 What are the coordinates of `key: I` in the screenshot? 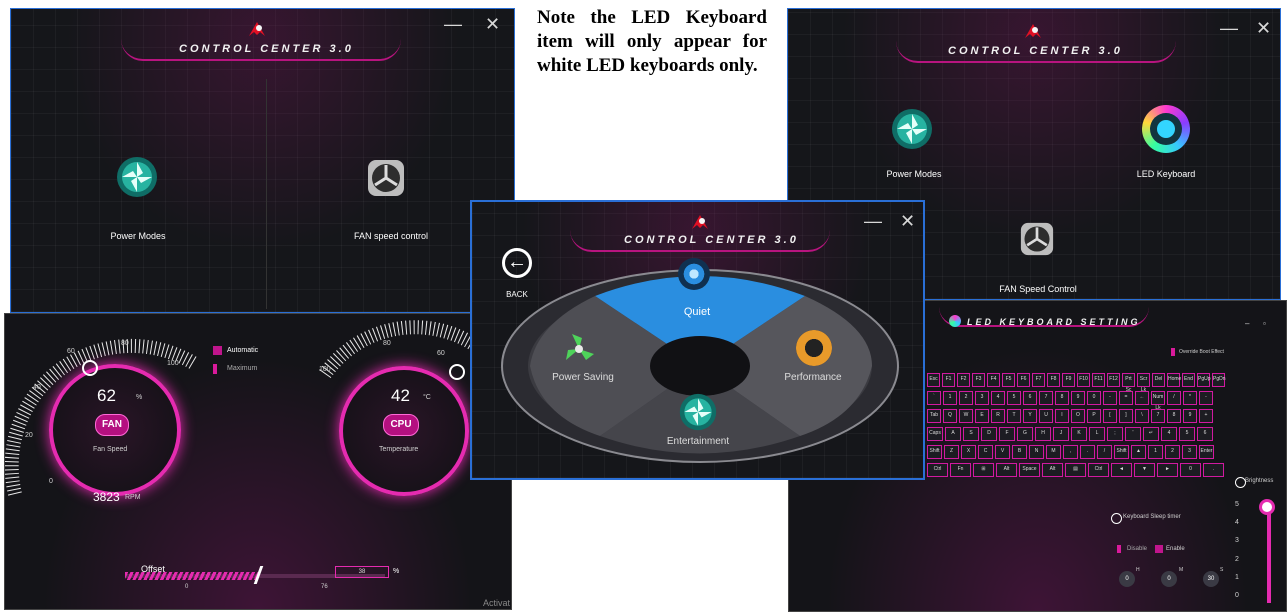 It's located at (1062, 416).